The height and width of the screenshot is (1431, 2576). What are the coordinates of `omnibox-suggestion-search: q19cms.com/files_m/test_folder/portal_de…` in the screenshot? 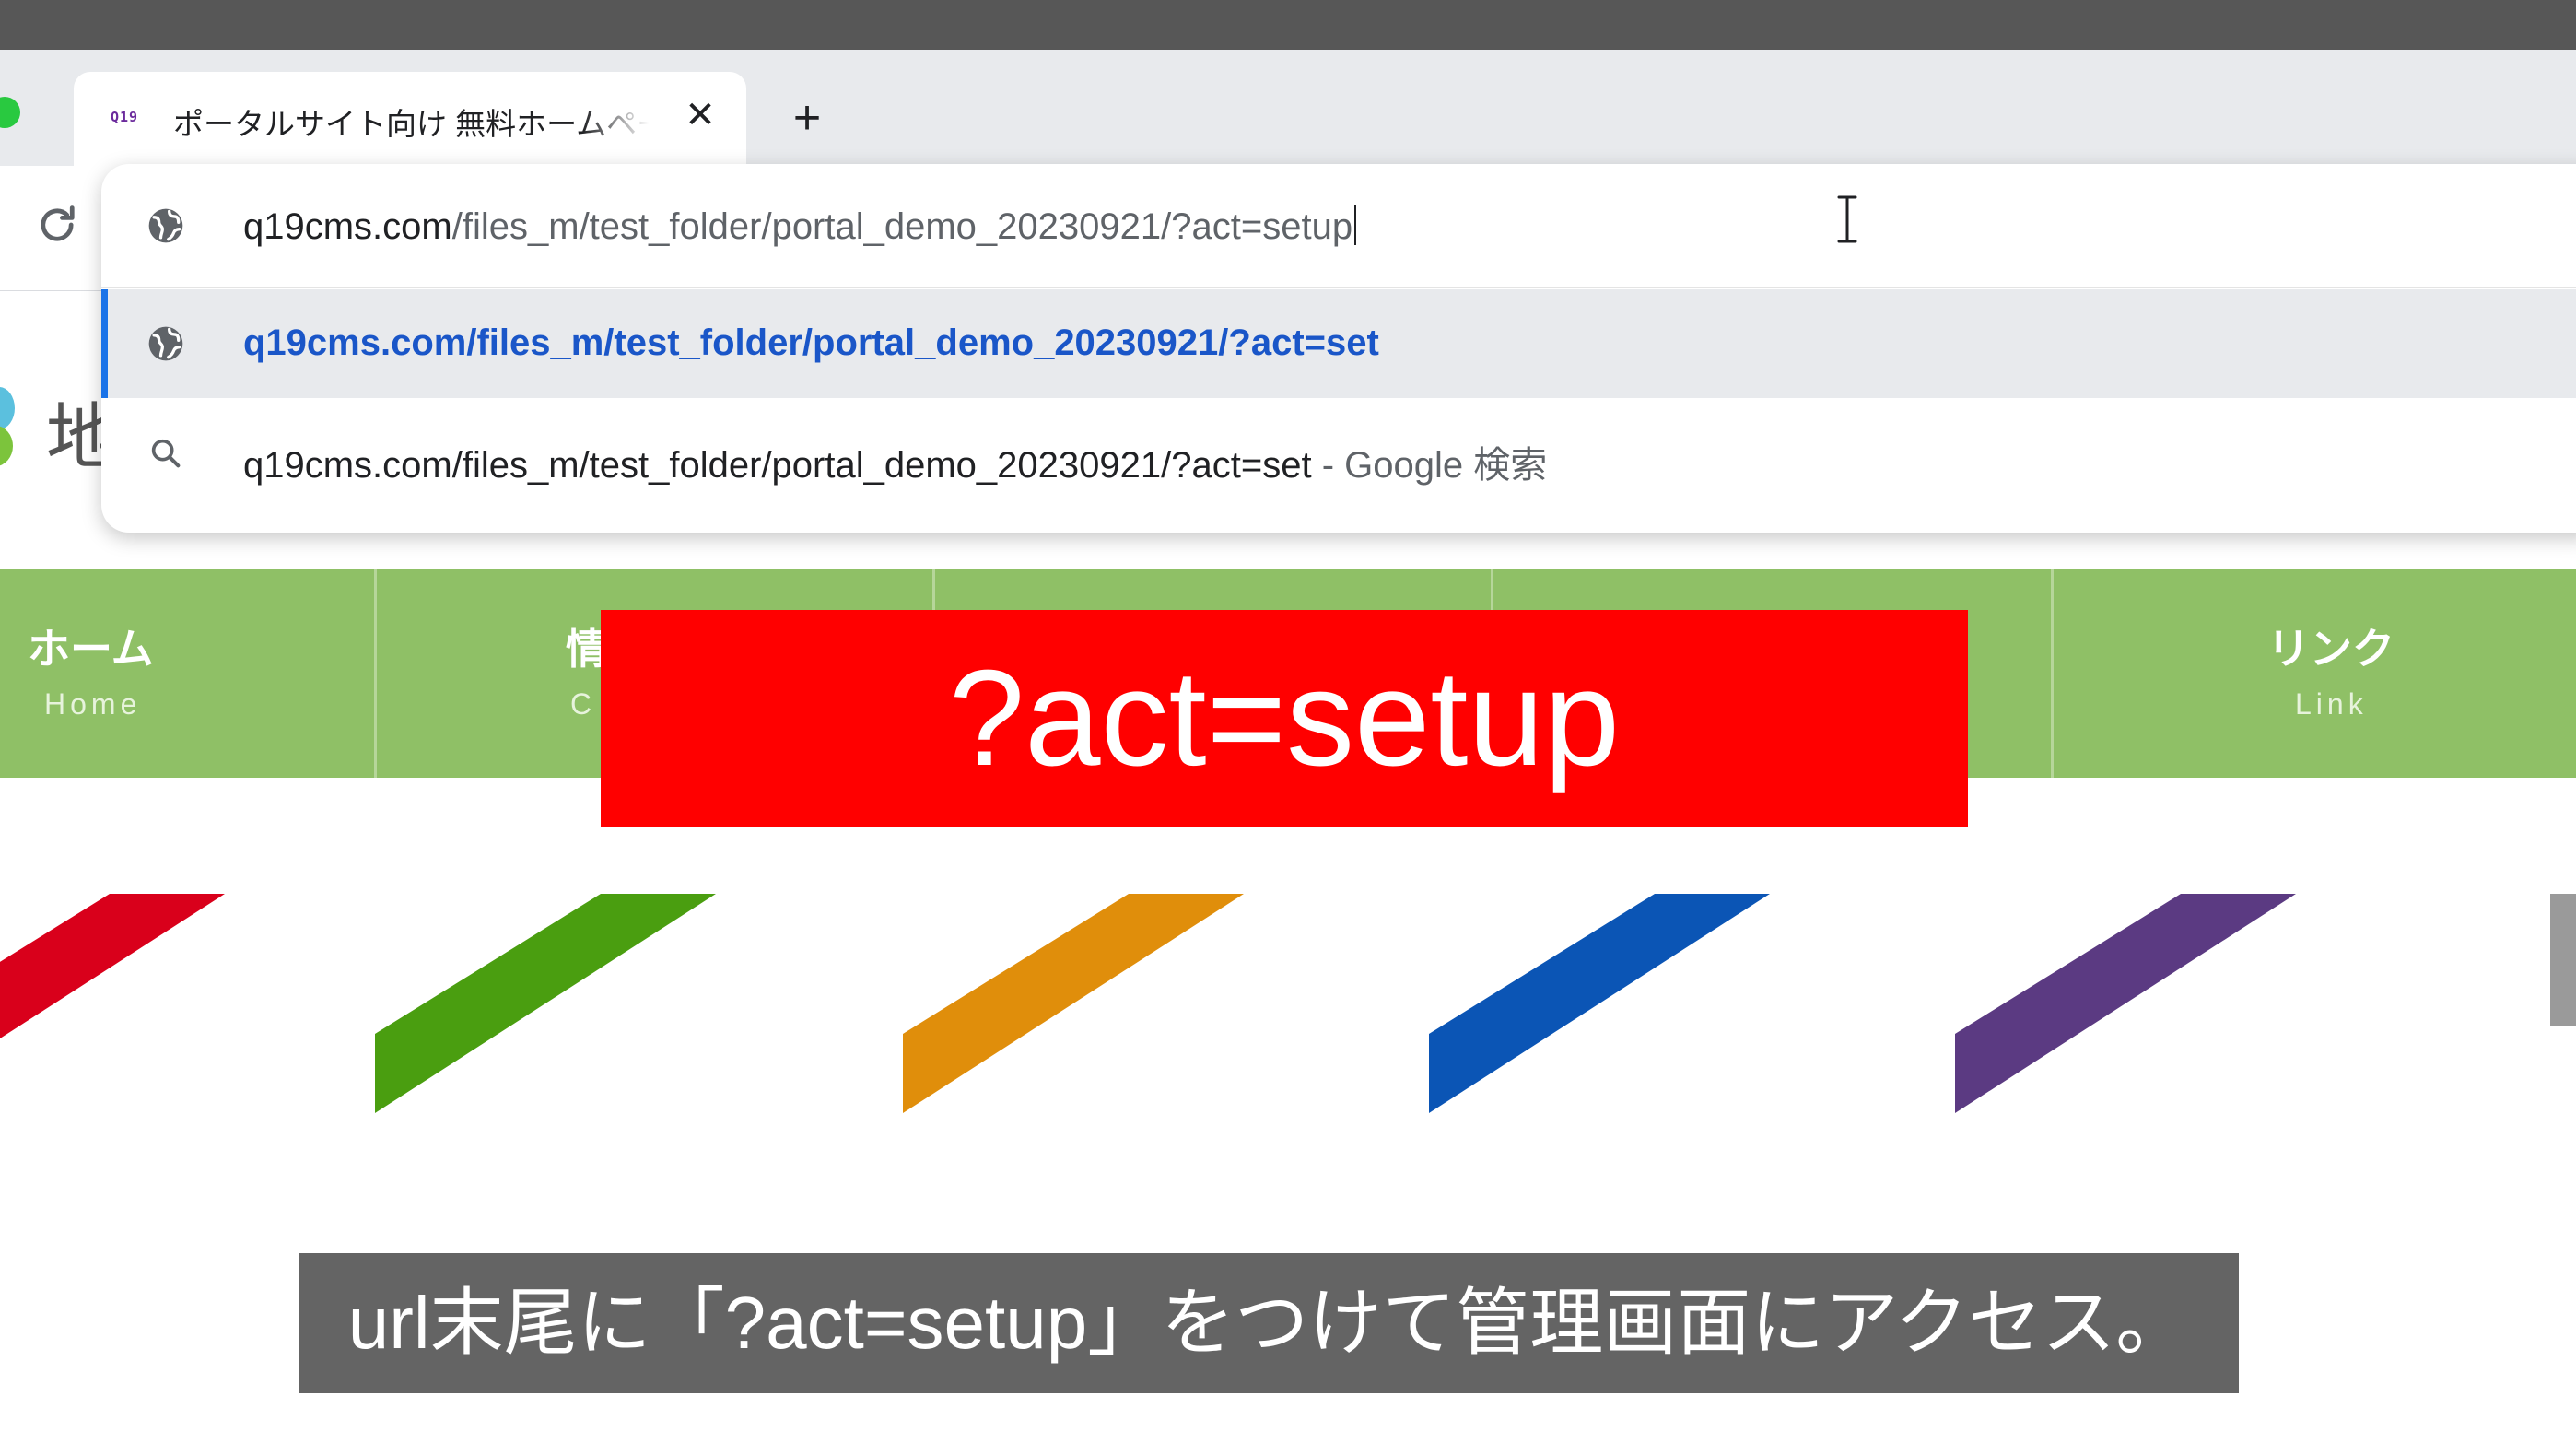 It's located at (1338, 452).